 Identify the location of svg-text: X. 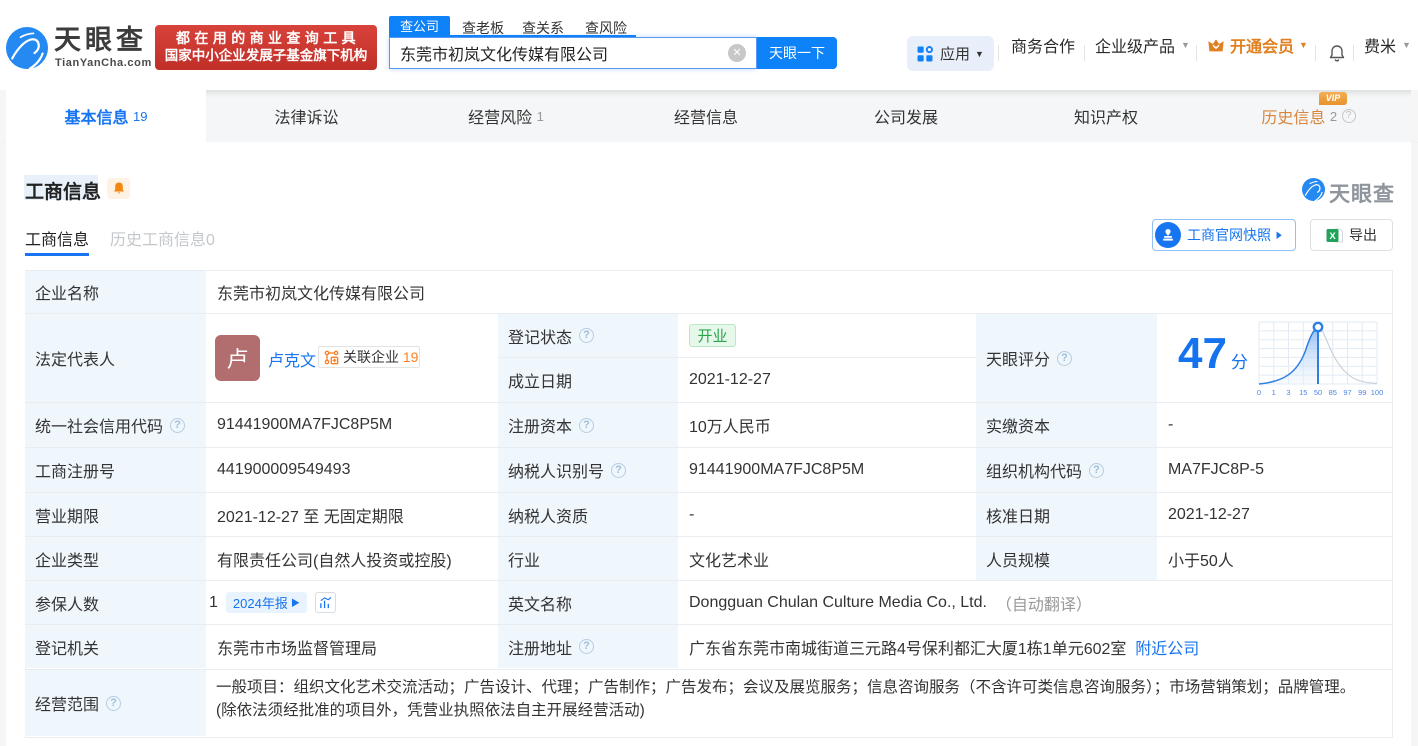
(1332, 236).